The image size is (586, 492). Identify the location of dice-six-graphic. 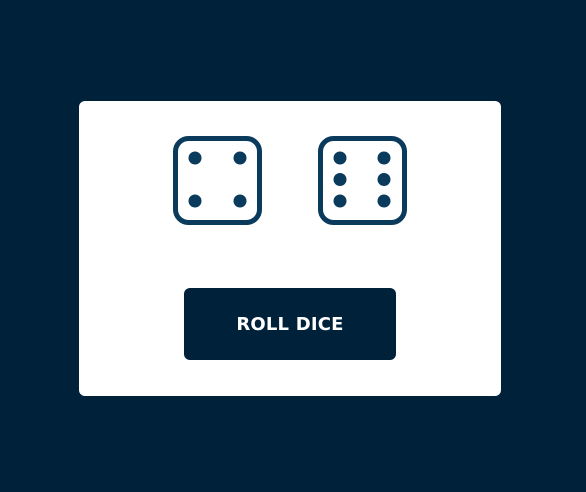
(362, 180).